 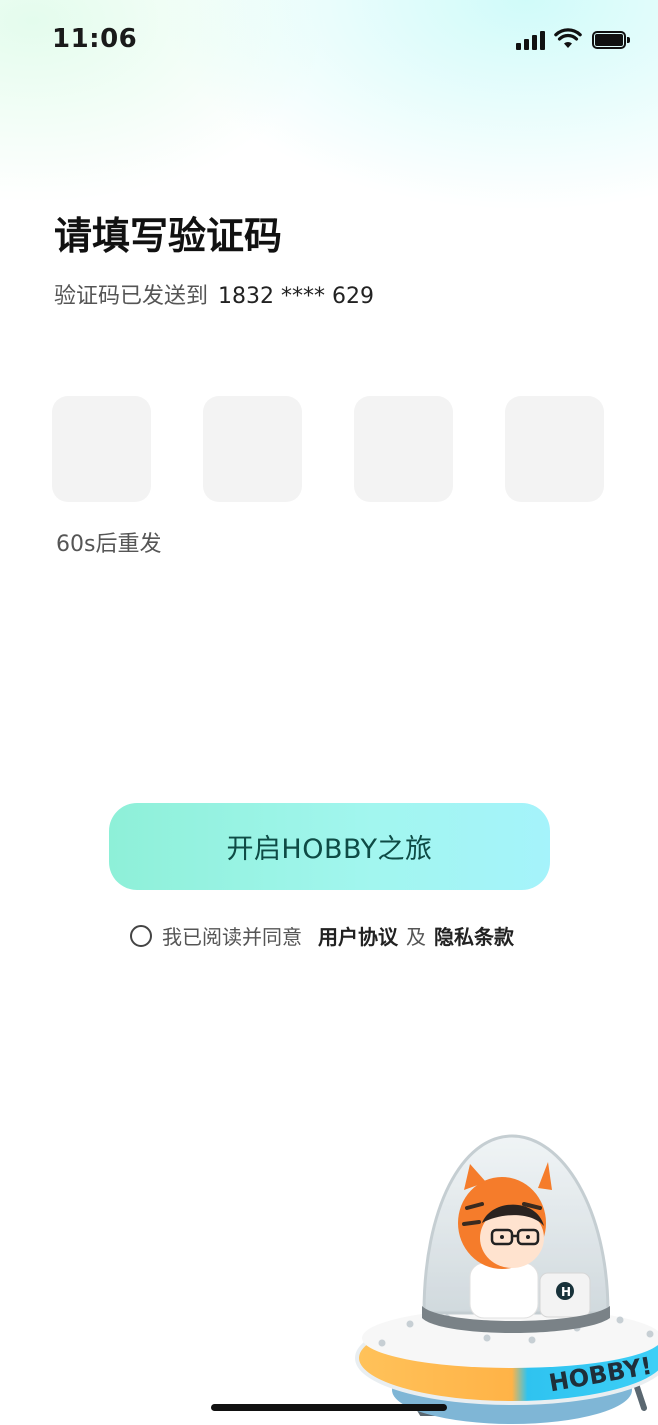 I want to click on subtitle-prefix: 验证码已发送到, so click(x=131, y=296).